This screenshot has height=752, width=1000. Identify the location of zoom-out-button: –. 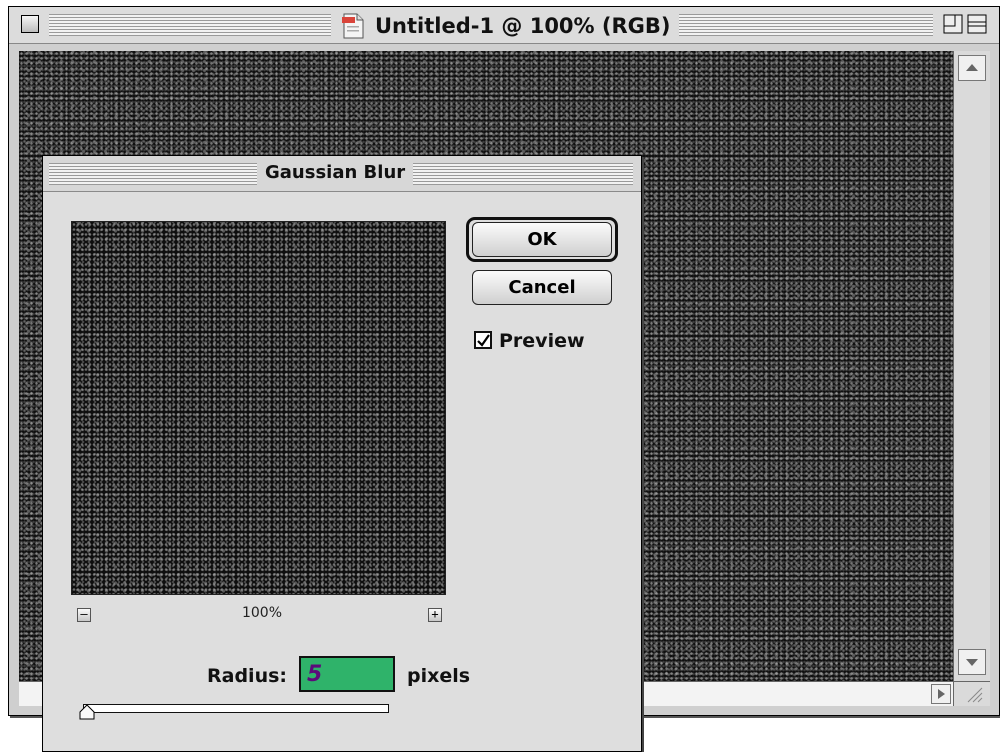
(84, 615).